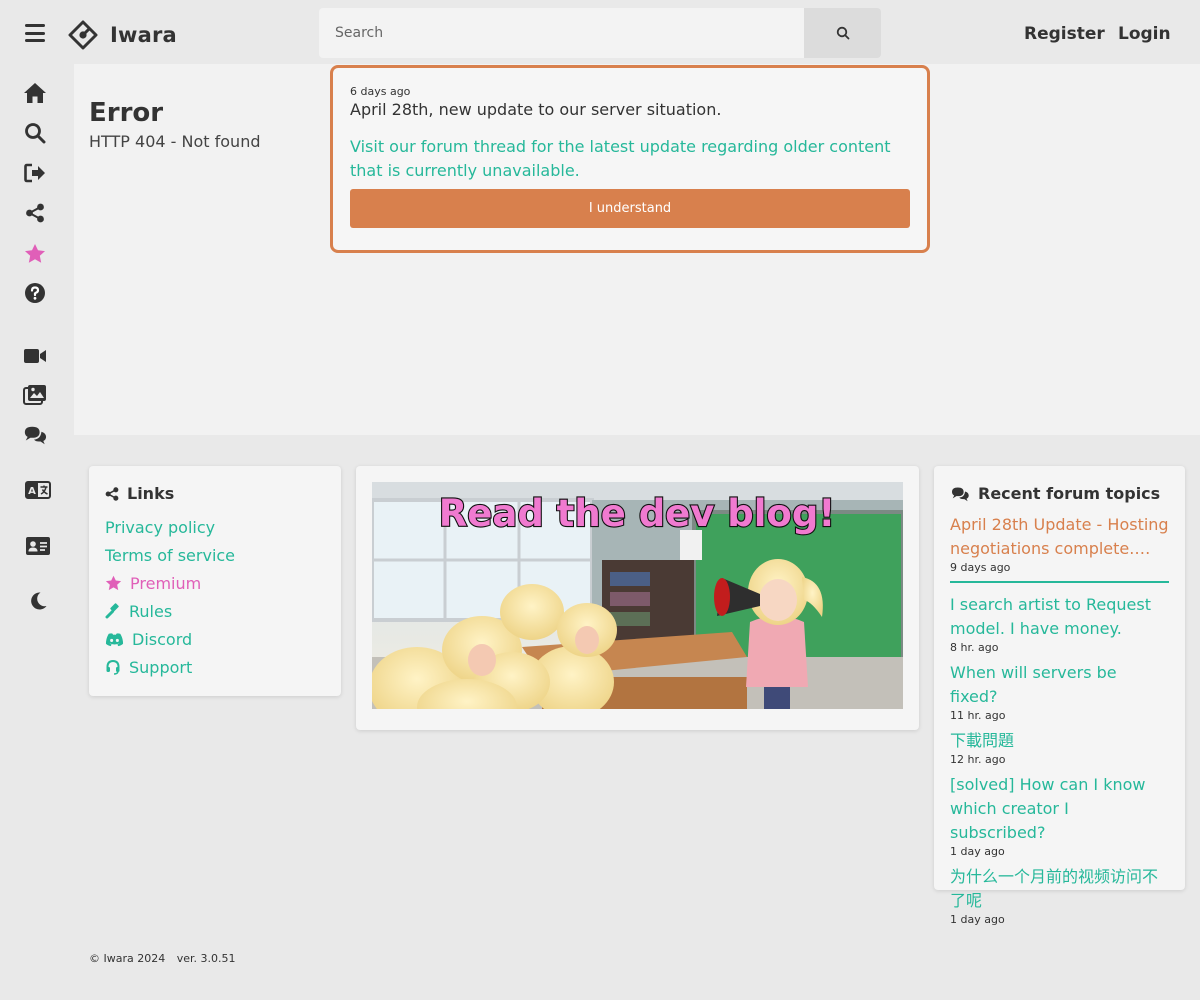 Image resolution: width=1200 pixels, height=1000 pixels. What do you see at coordinates (166, 583) in the screenshot?
I see `link-label: Premium` at bounding box center [166, 583].